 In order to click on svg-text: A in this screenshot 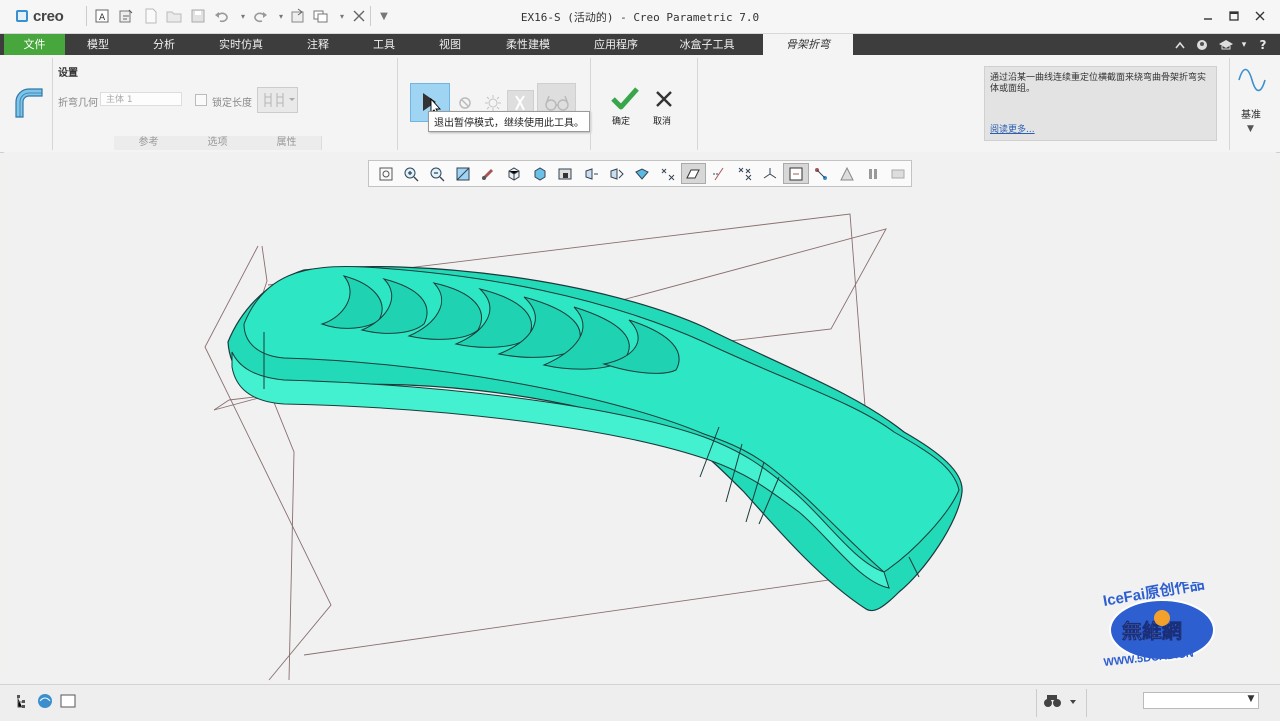, I will do `click(102, 18)`.